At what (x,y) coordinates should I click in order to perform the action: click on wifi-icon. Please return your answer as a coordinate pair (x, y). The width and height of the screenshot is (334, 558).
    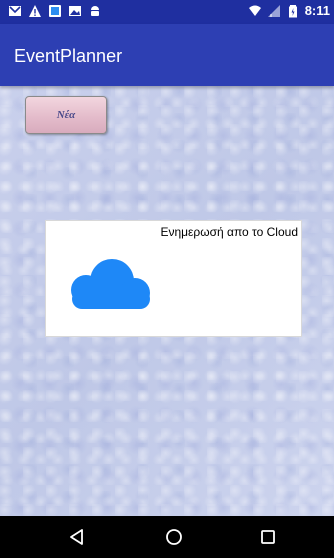
    Looking at the image, I should click on (255, 11).